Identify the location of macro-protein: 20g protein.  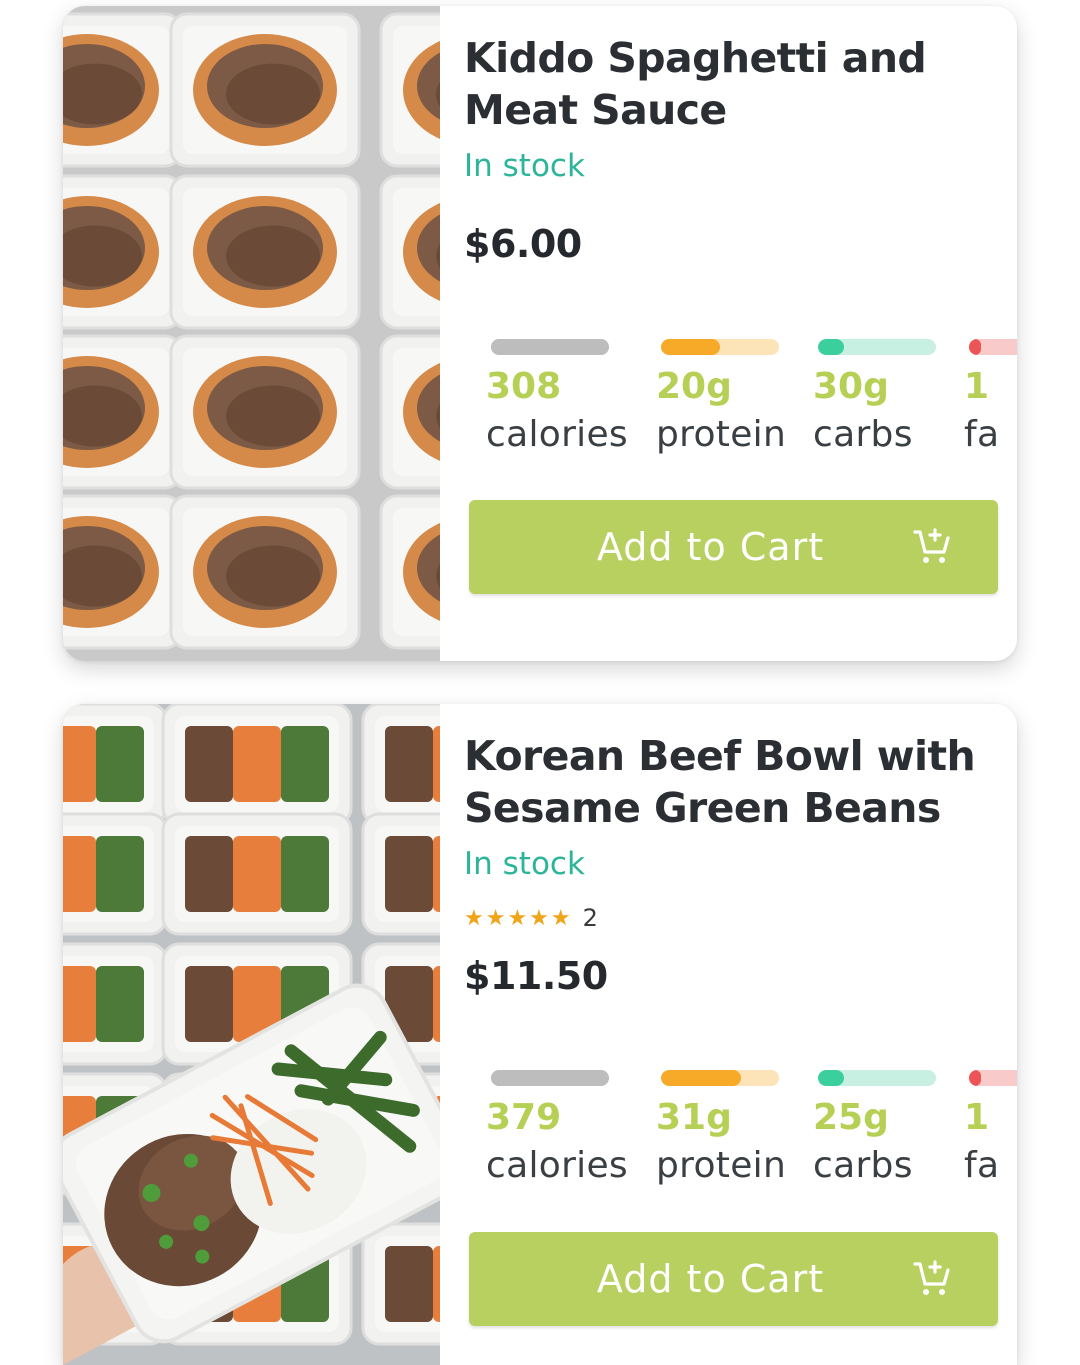
(721, 399).